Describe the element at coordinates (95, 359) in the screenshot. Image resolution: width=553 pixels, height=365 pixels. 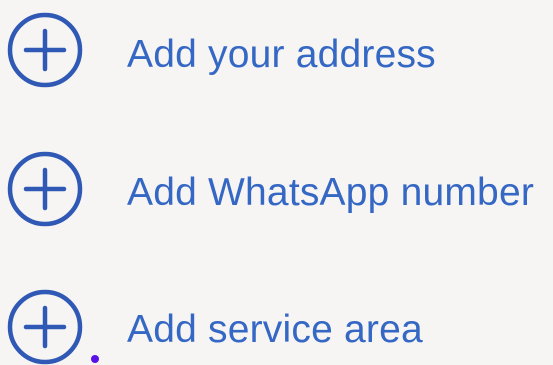
I see `cursor-dot` at that location.